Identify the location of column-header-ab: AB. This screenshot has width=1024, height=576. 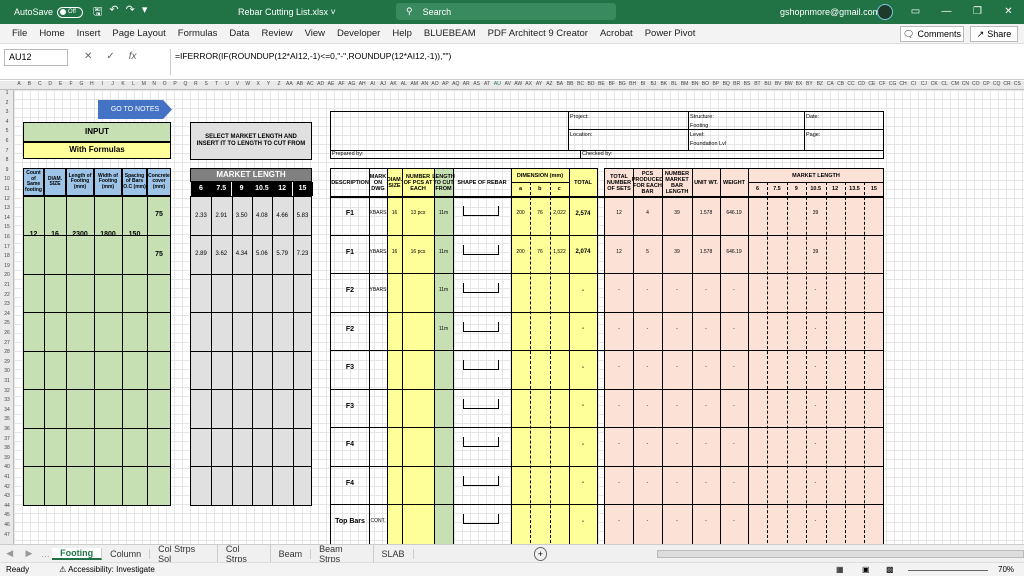
(300, 84).